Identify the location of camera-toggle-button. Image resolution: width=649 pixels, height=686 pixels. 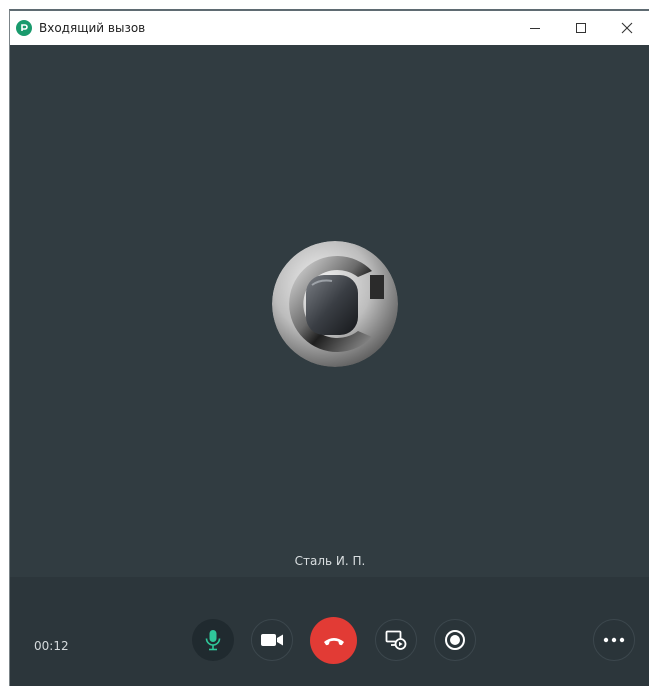
(272, 640).